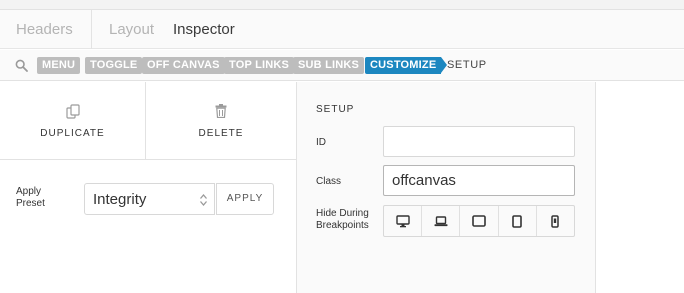 This screenshot has height=293, width=684. I want to click on breadcrumb-off-canvas: OFF CANVAS, so click(183, 65).